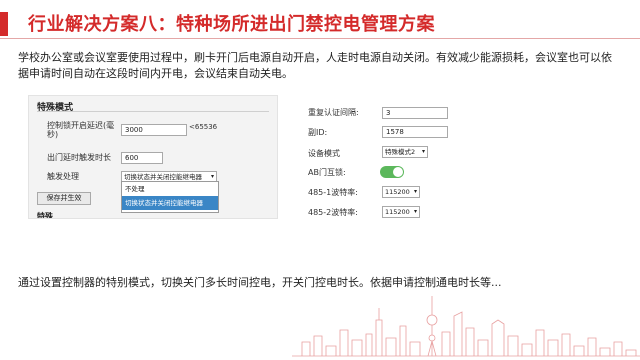  What do you see at coordinates (398, 172) in the screenshot?
I see `toggle-knob` at bounding box center [398, 172].